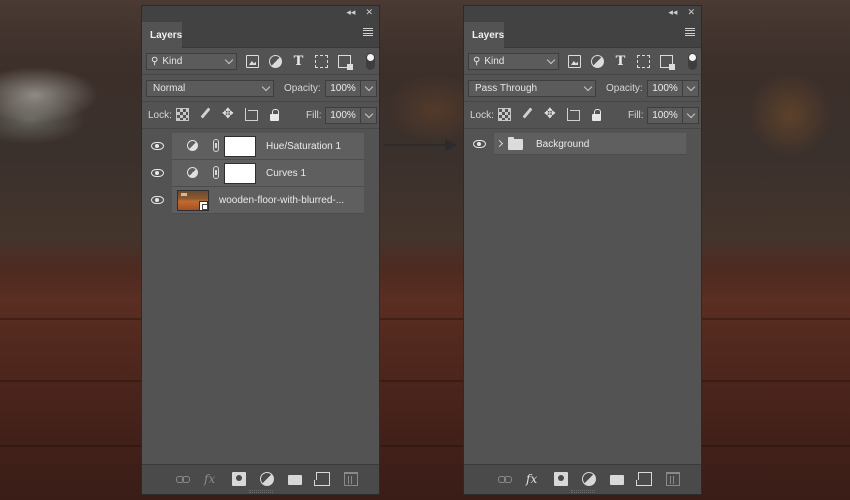 The height and width of the screenshot is (500, 850). What do you see at coordinates (506, 88) in the screenshot?
I see `blend-mode-value: Pass Through` at bounding box center [506, 88].